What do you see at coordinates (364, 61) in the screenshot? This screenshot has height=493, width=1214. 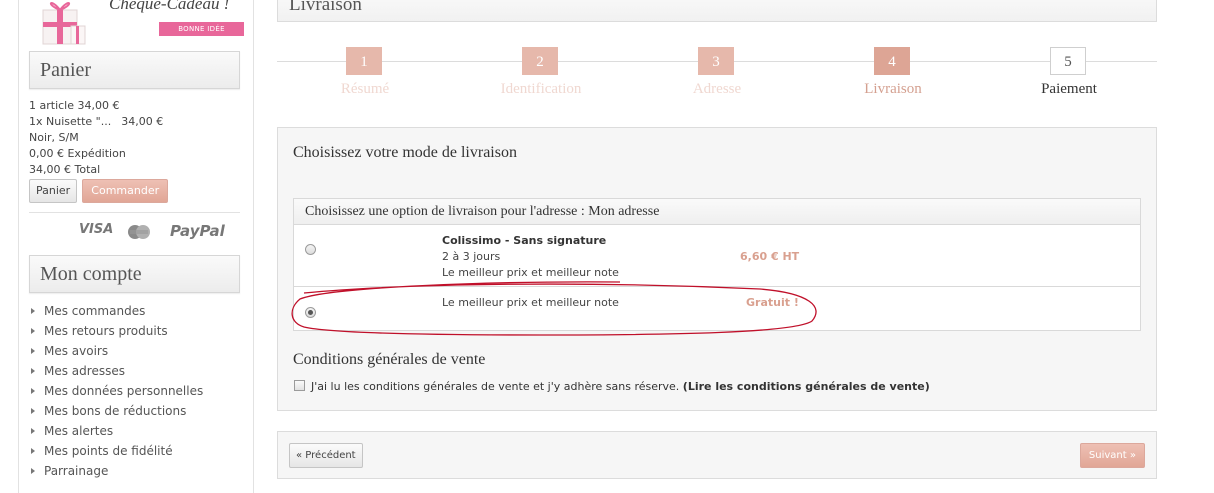 I see `step-1-number: 1` at bounding box center [364, 61].